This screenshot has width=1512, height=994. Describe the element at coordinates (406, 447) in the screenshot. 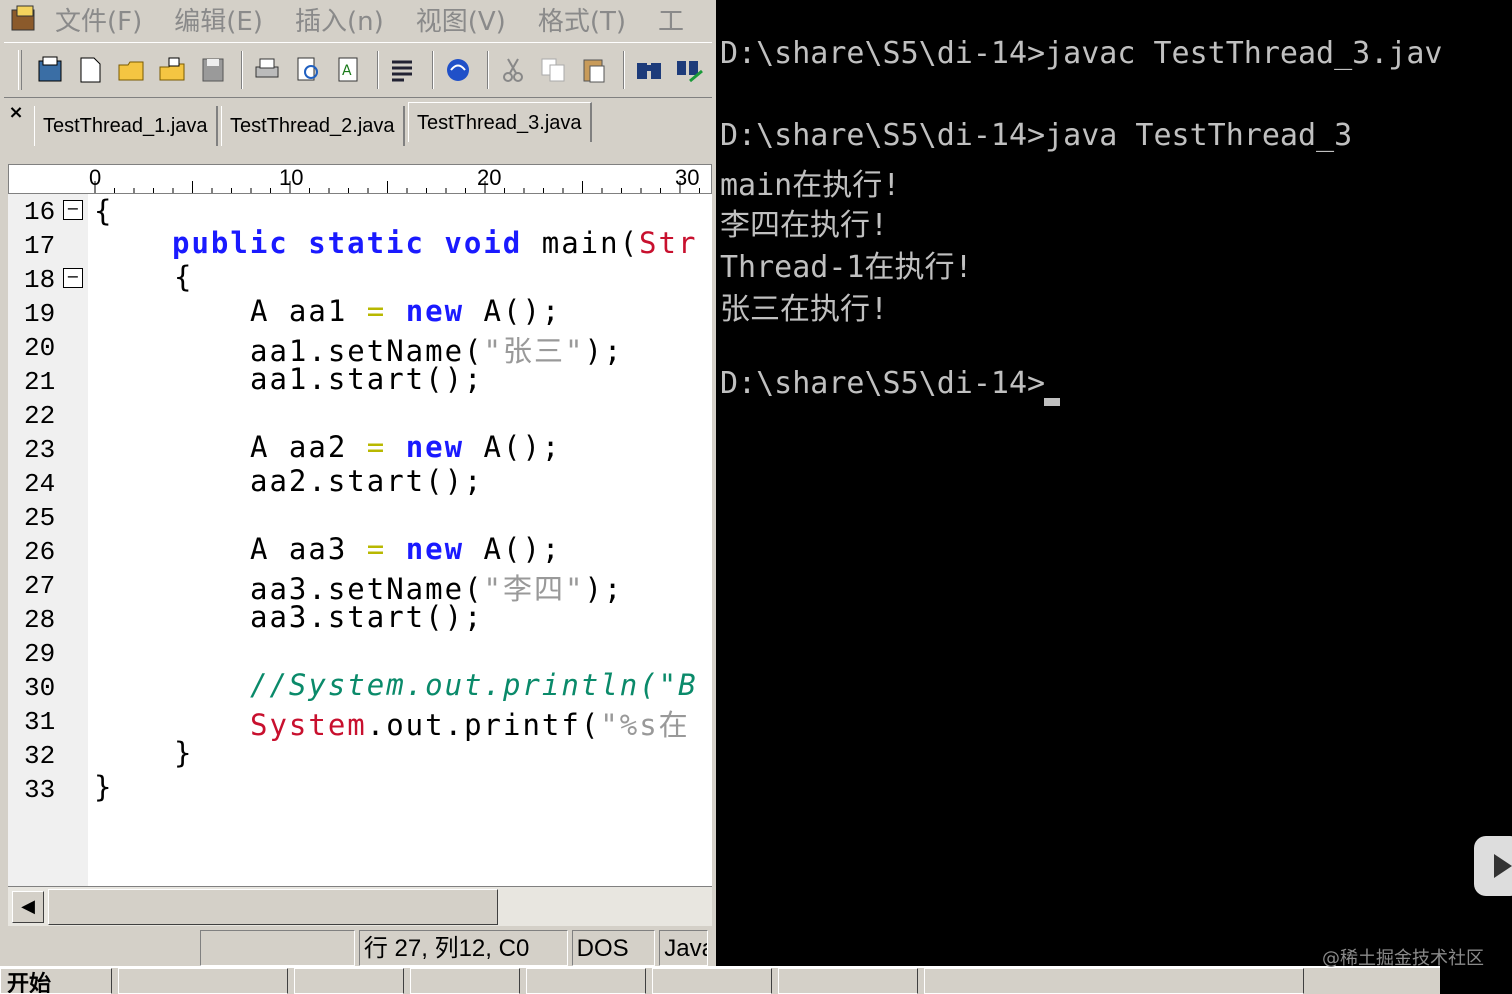

I see `code-line: A aa2 = new A();` at that location.